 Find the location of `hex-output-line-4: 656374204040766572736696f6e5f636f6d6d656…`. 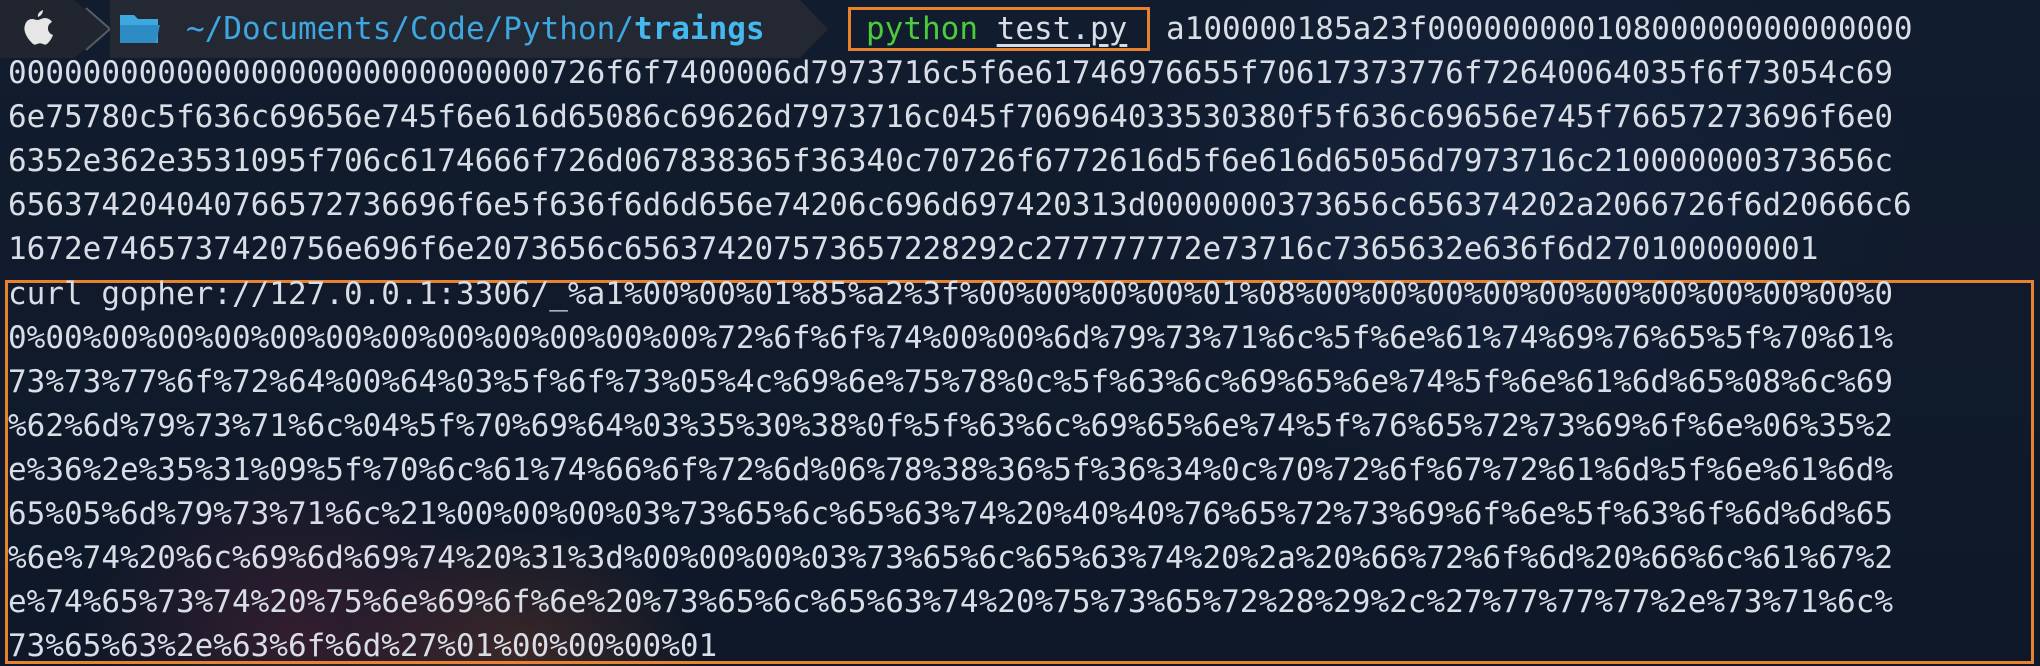

hex-output-line-4: 656374204040766572736696f6e5f636f6d6d656… is located at coordinates (960, 205).